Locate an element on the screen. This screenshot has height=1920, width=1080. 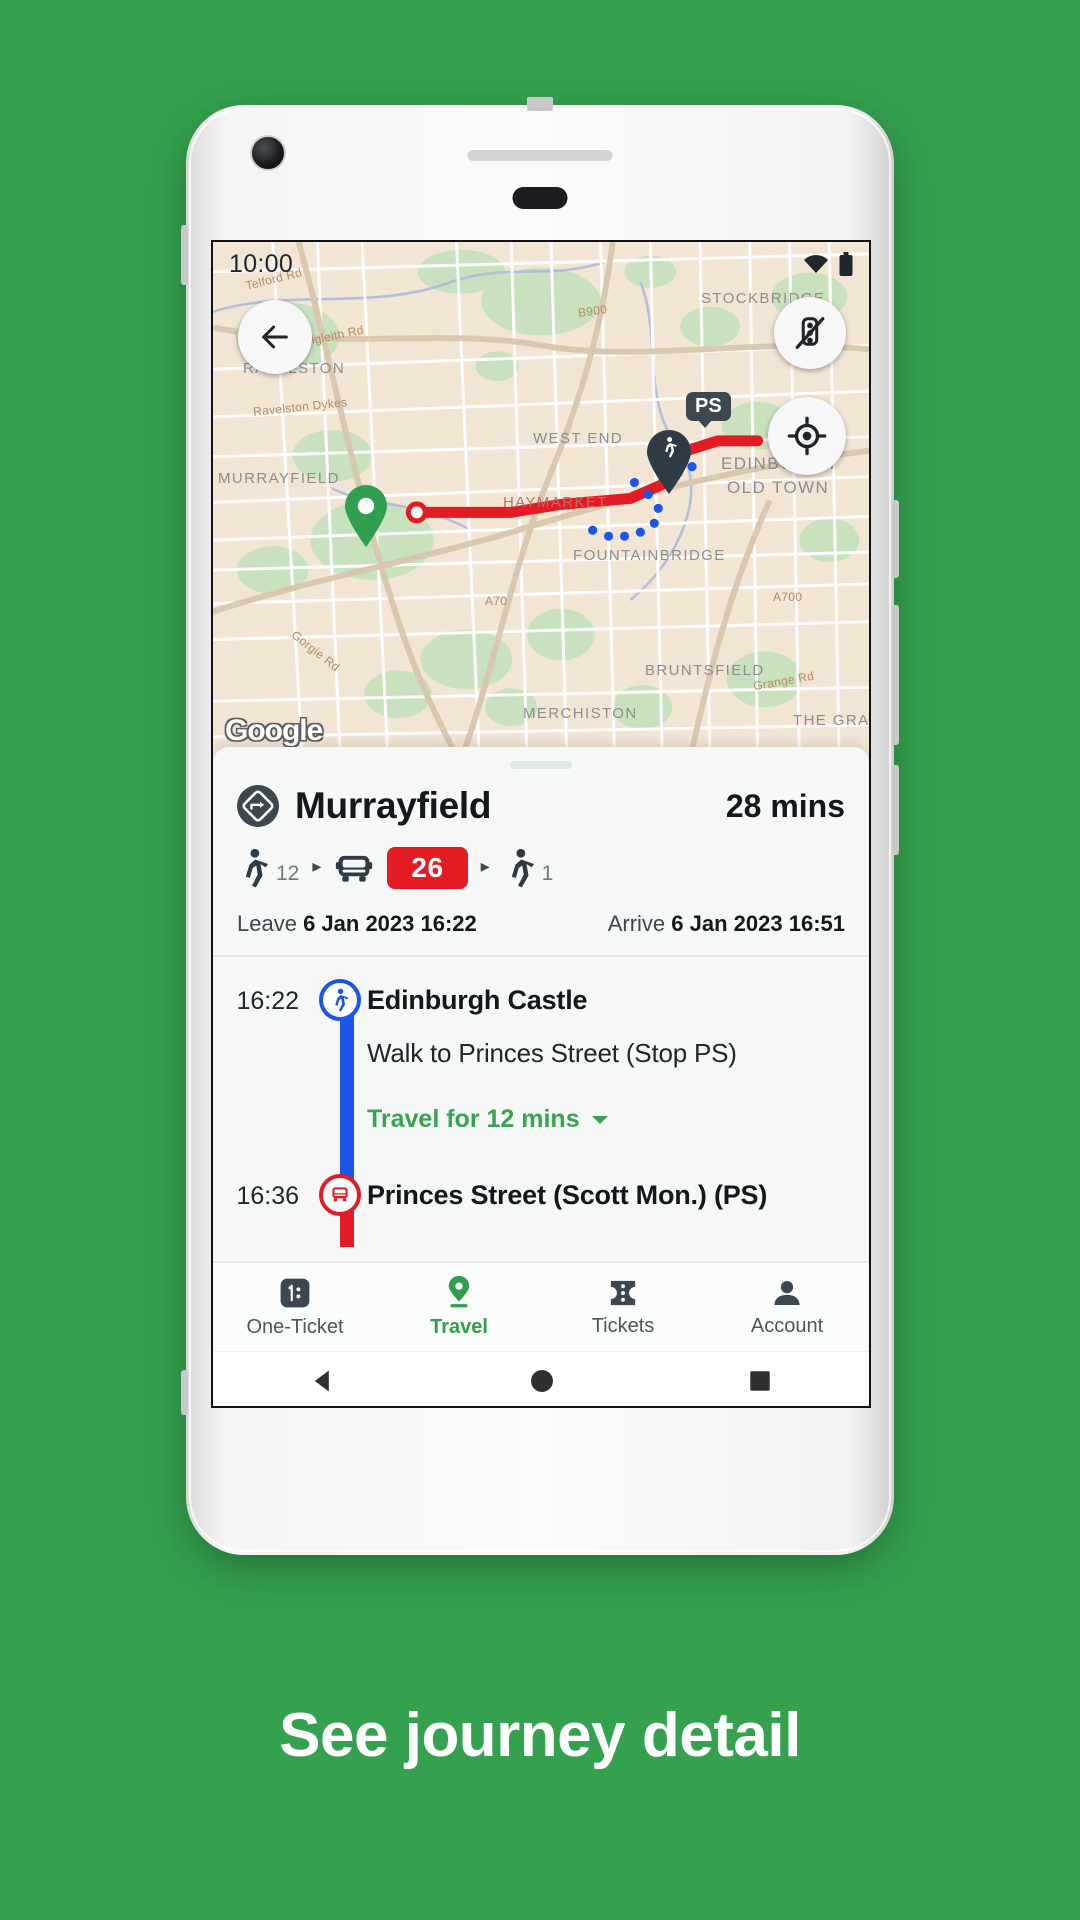
map-back-button is located at coordinates (275, 337).